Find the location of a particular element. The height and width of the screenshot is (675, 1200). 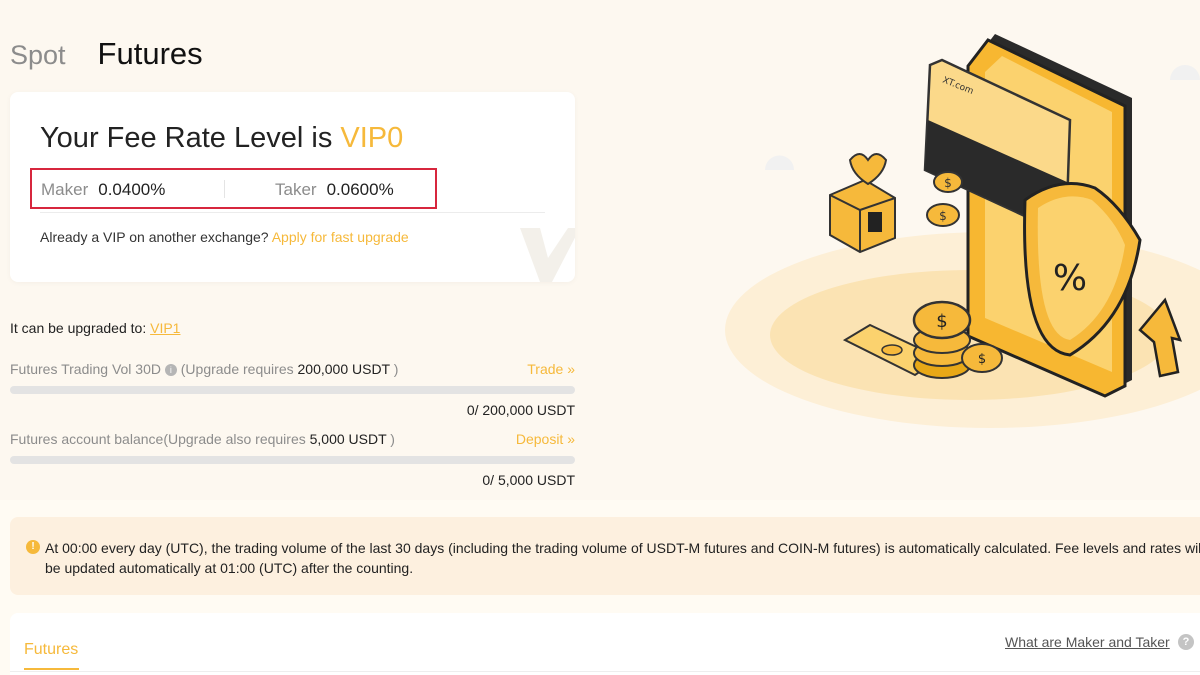

taker-rate: Taker 0.0600% is located at coordinates (334, 190).